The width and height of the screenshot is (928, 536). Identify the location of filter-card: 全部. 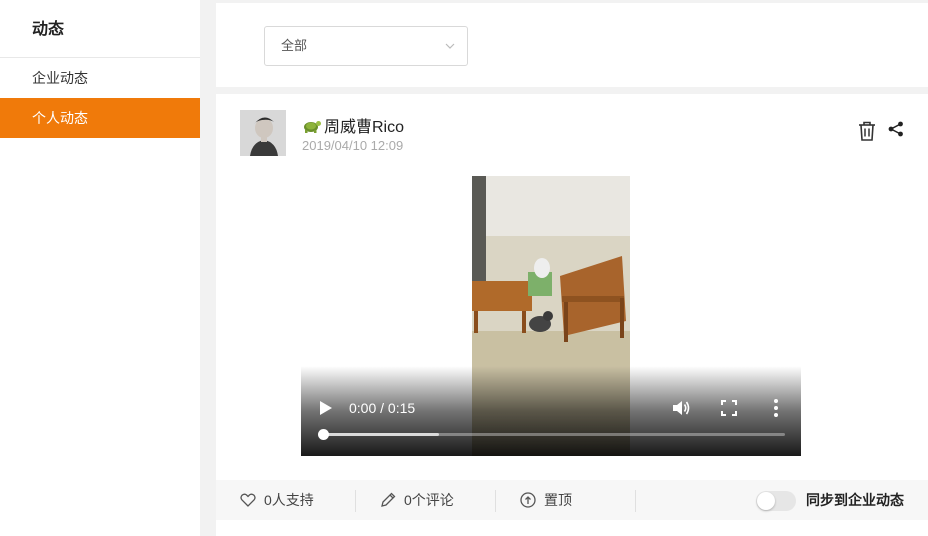
(572, 45).